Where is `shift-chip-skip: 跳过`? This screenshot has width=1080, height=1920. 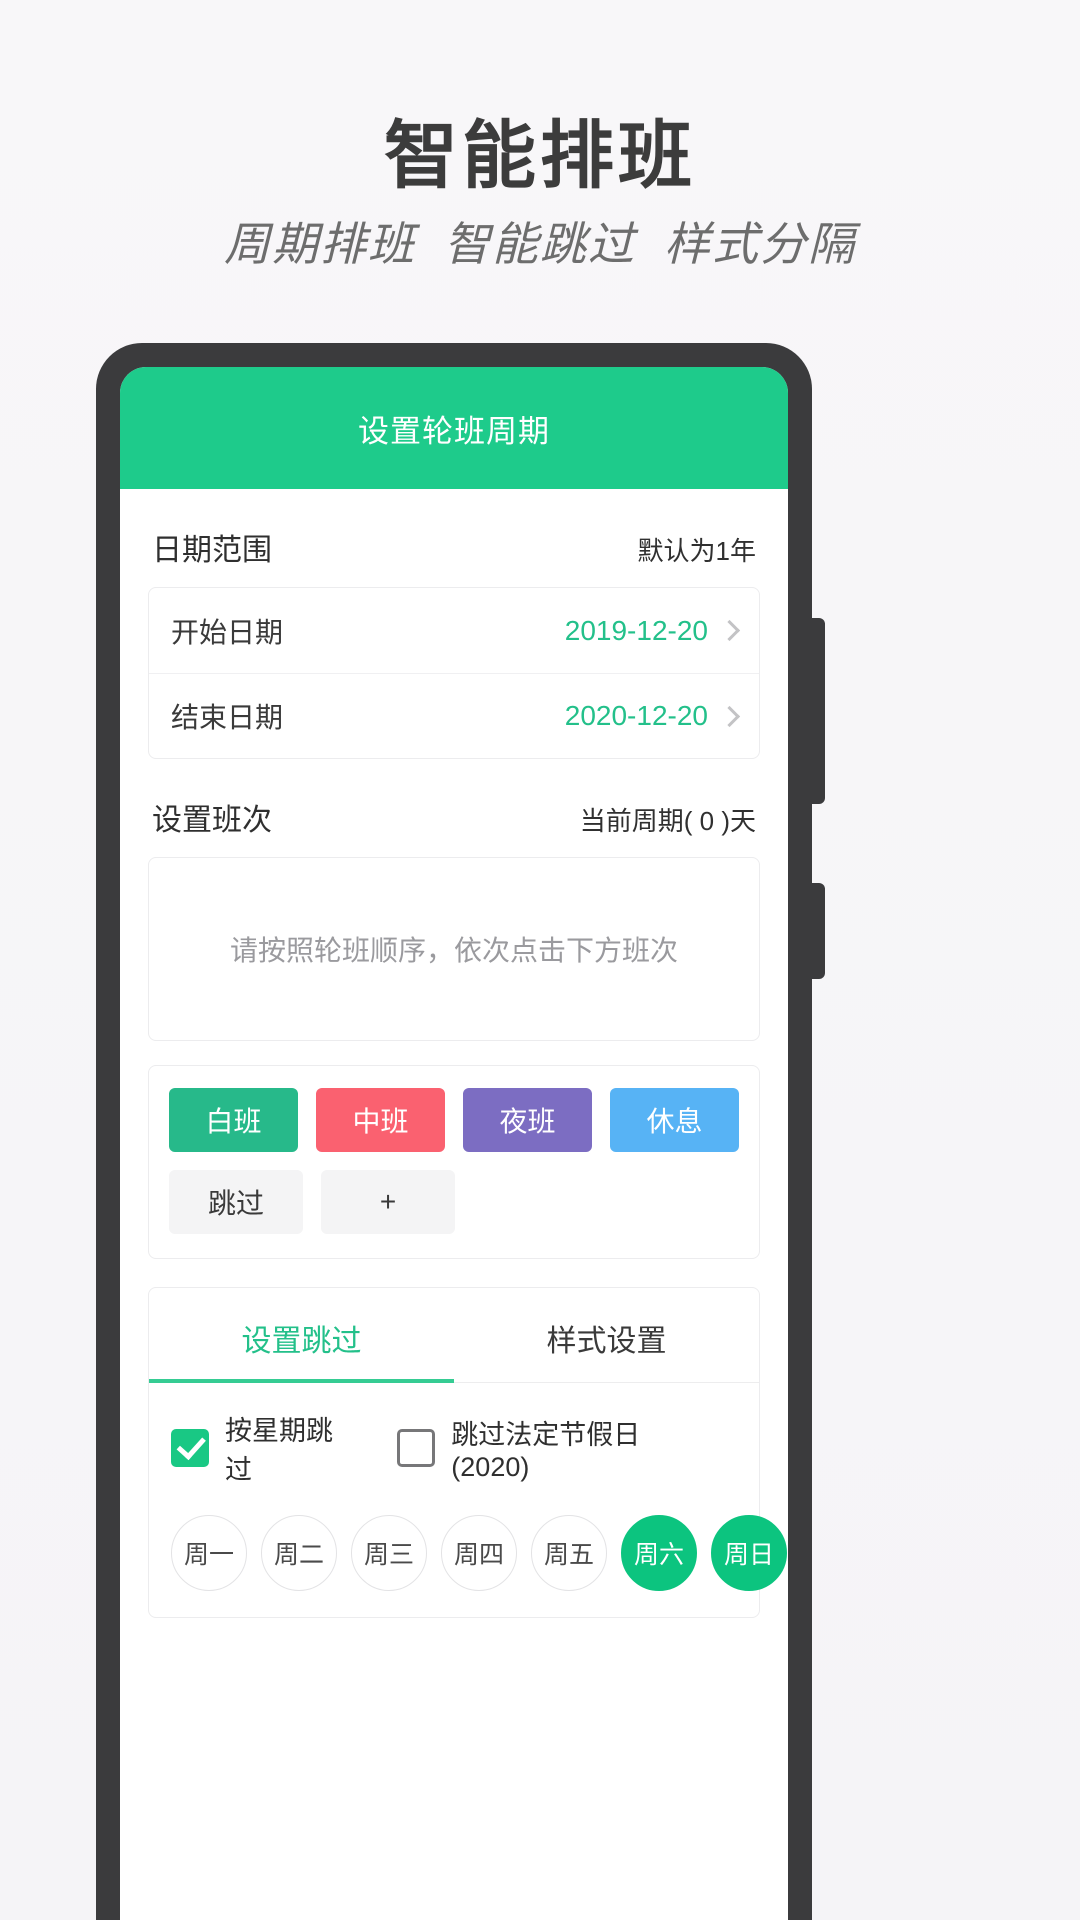 shift-chip-skip: 跳过 is located at coordinates (236, 1202).